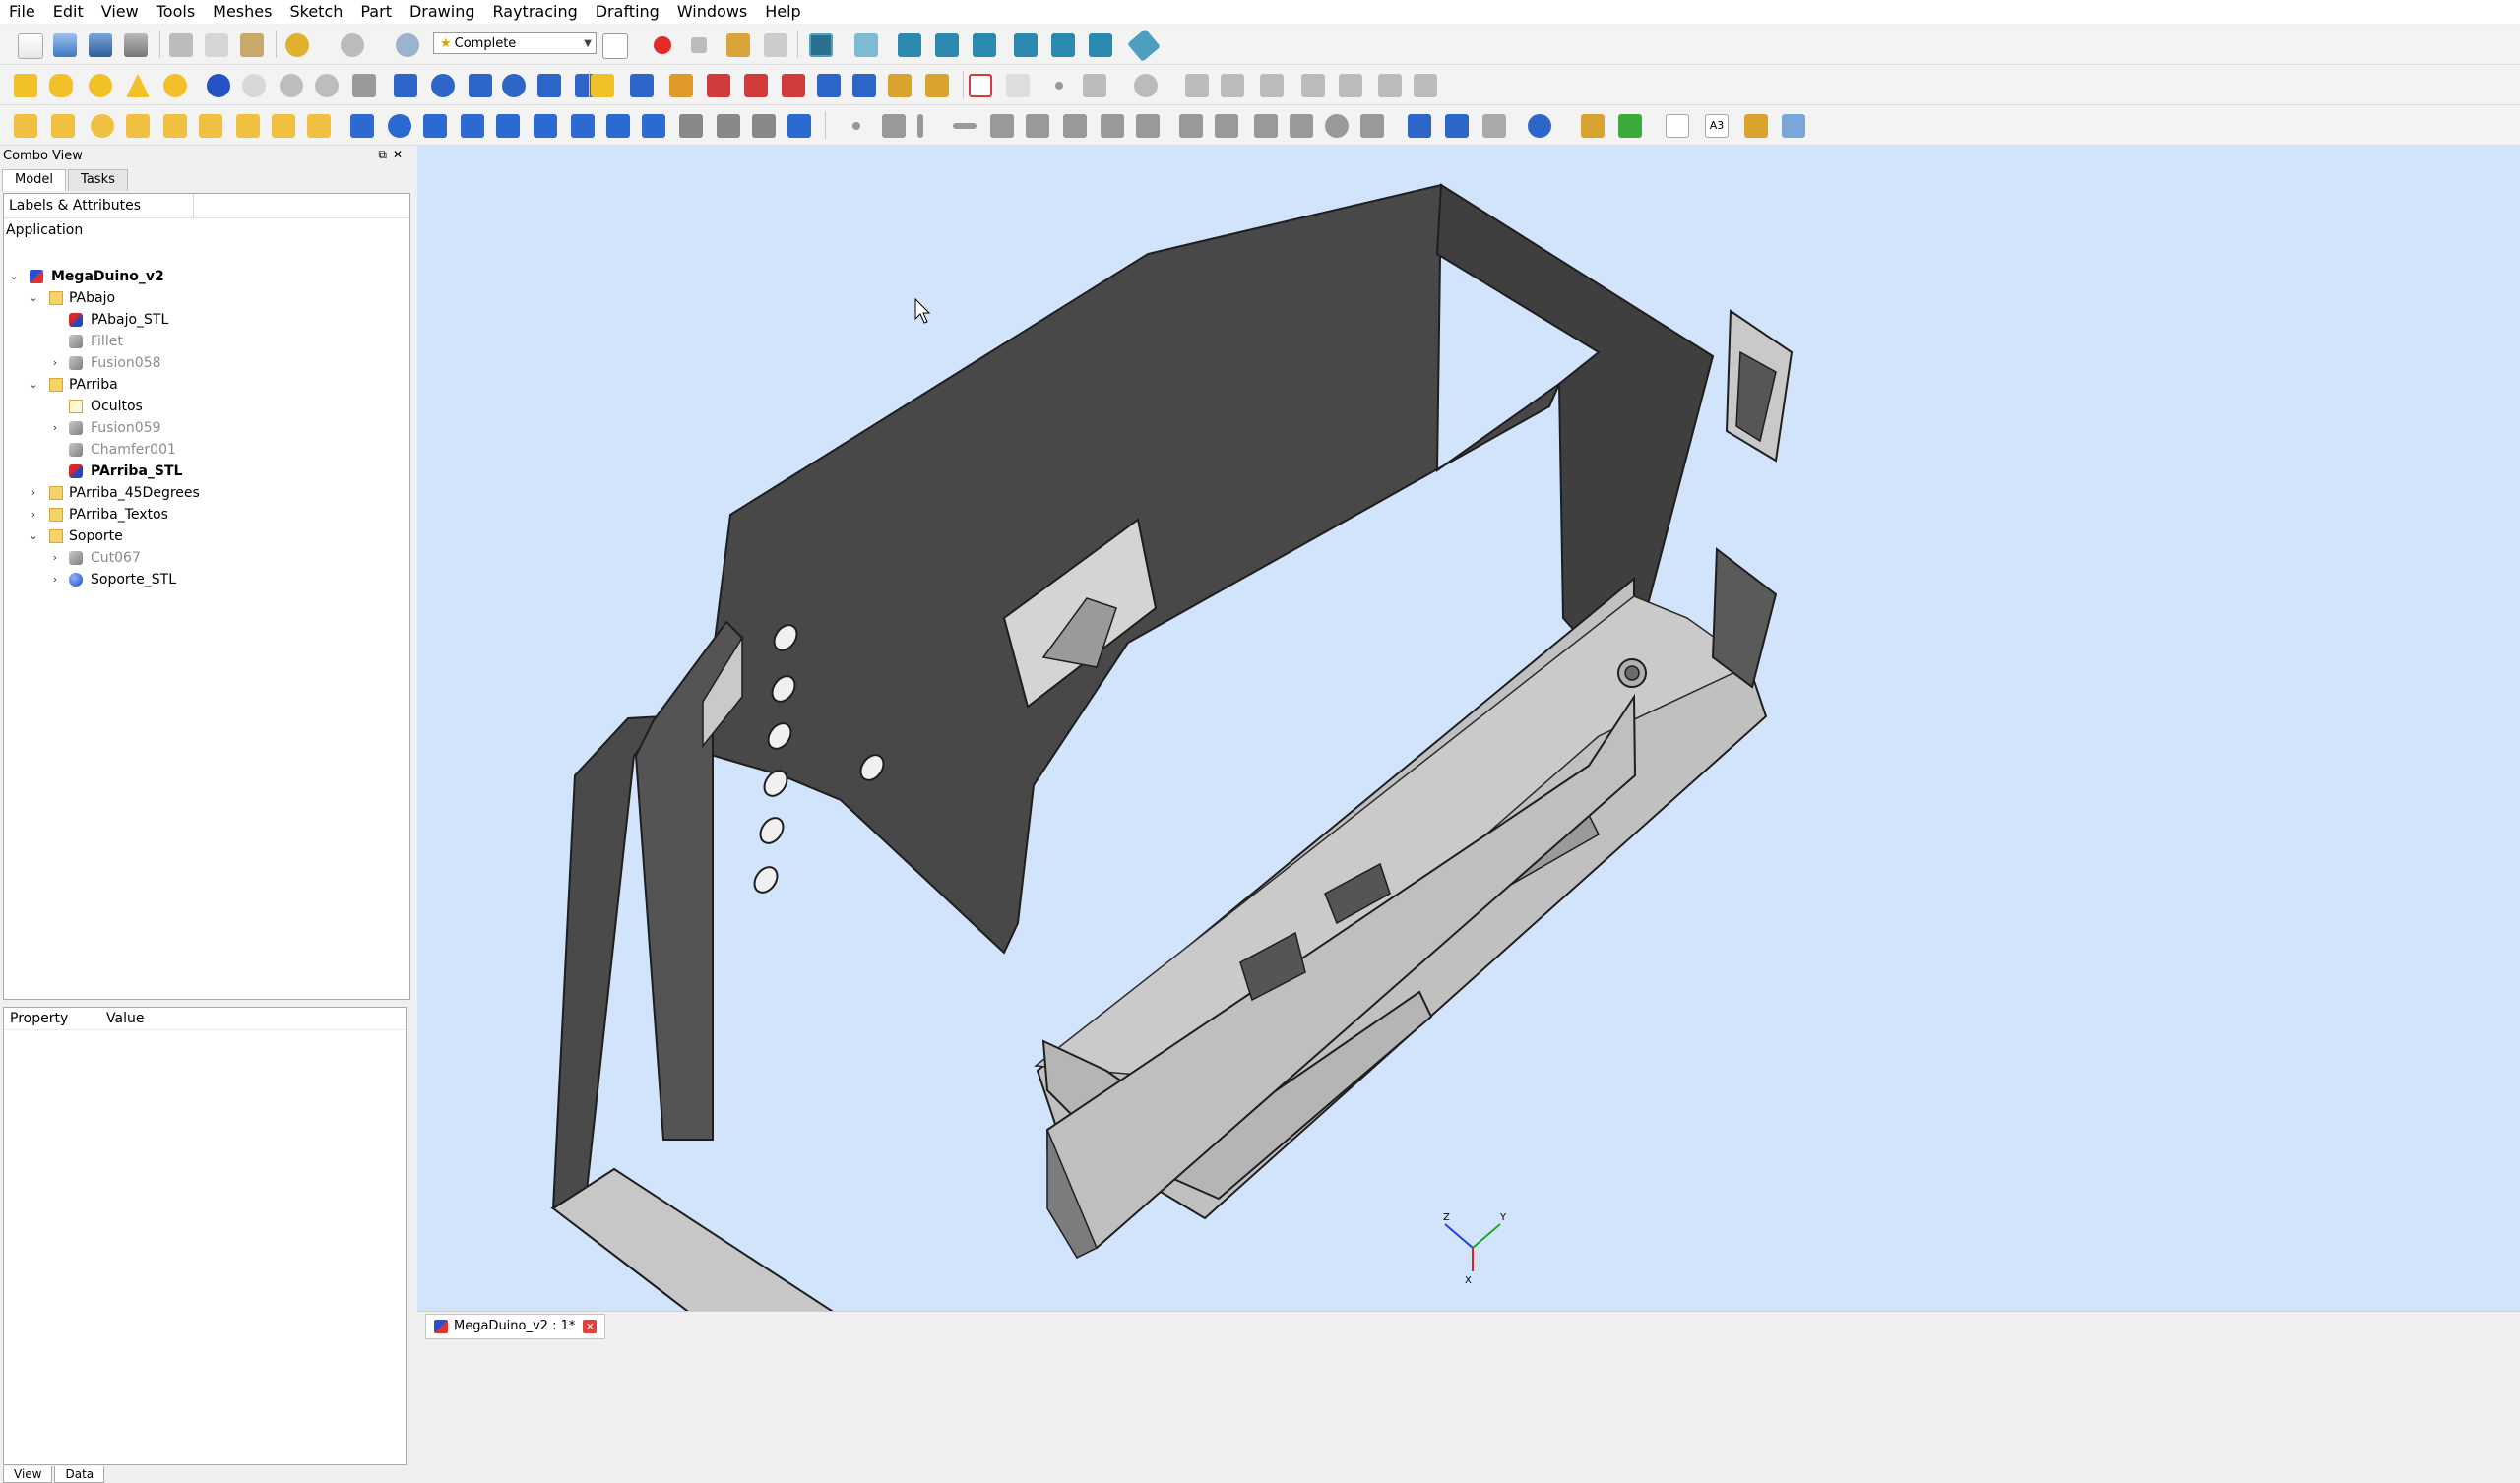  Describe the element at coordinates (1419, 126) in the screenshot. I see `raytracing-project-icon` at that location.